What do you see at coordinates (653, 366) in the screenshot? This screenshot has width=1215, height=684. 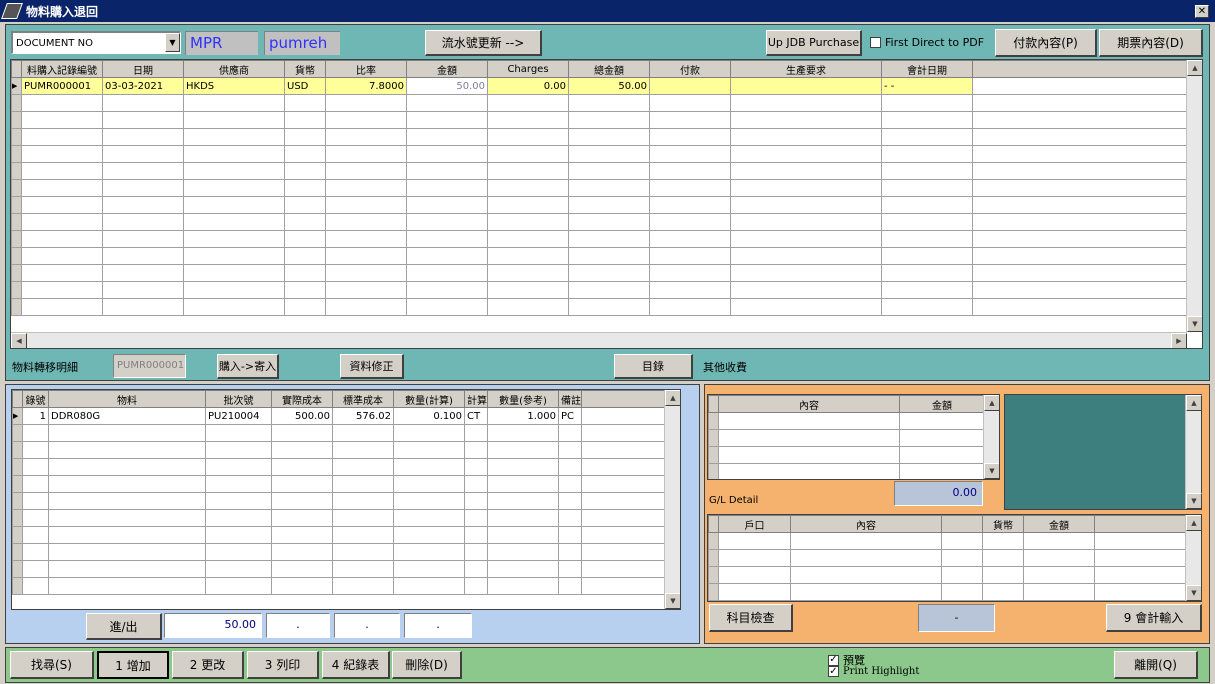 I see `catalog-button: 目錄` at bounding box center [653, 366].